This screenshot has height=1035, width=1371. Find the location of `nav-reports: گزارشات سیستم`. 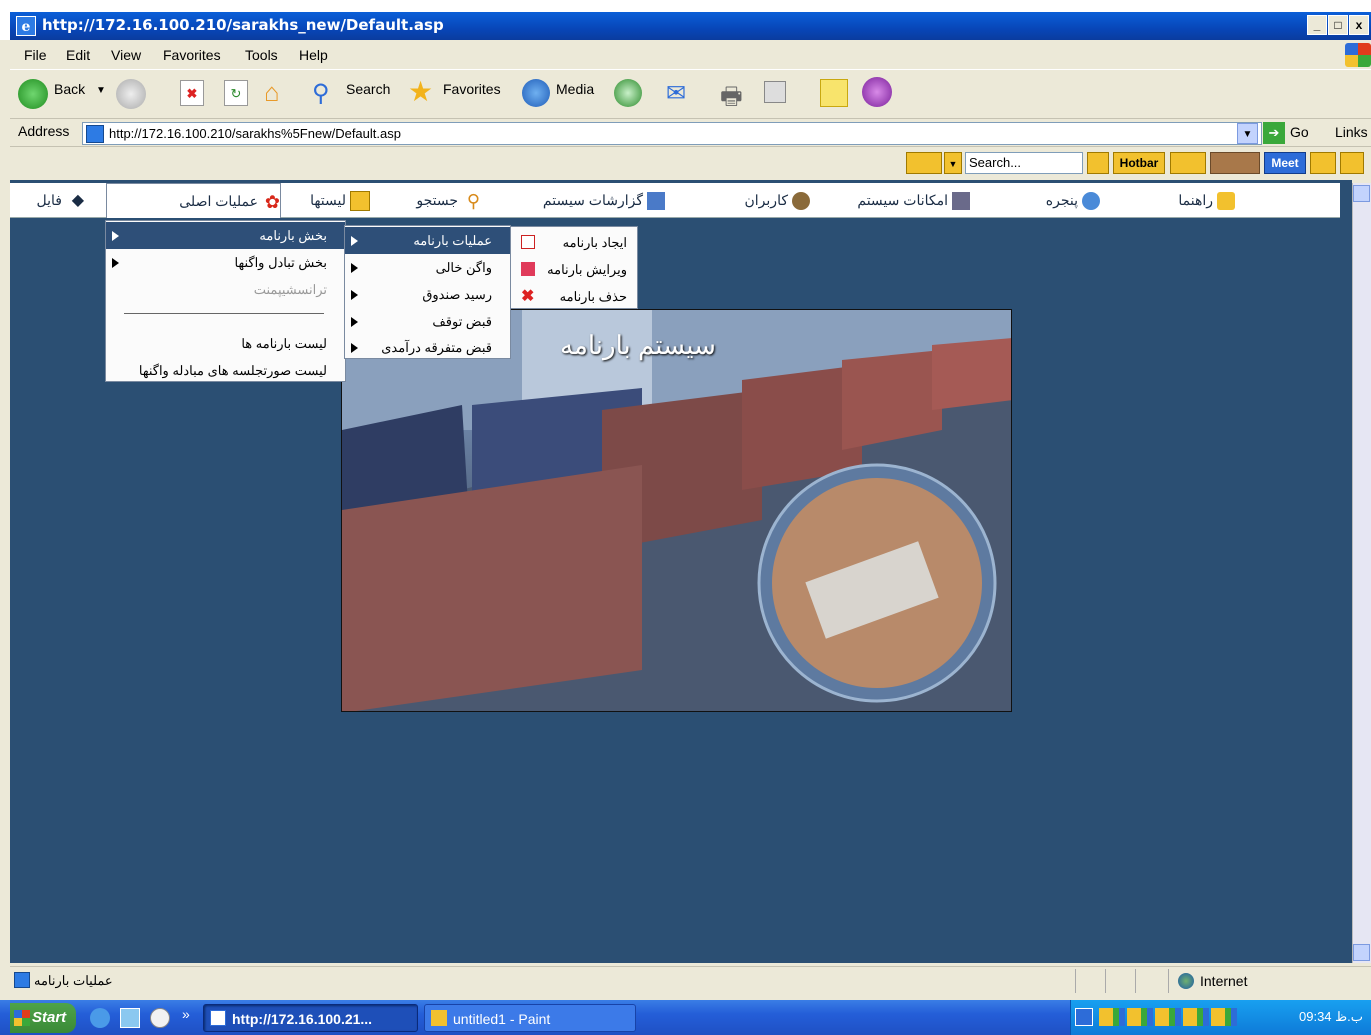

nav-reports: گزارشات سیستم is located at coordinates (585, 200).